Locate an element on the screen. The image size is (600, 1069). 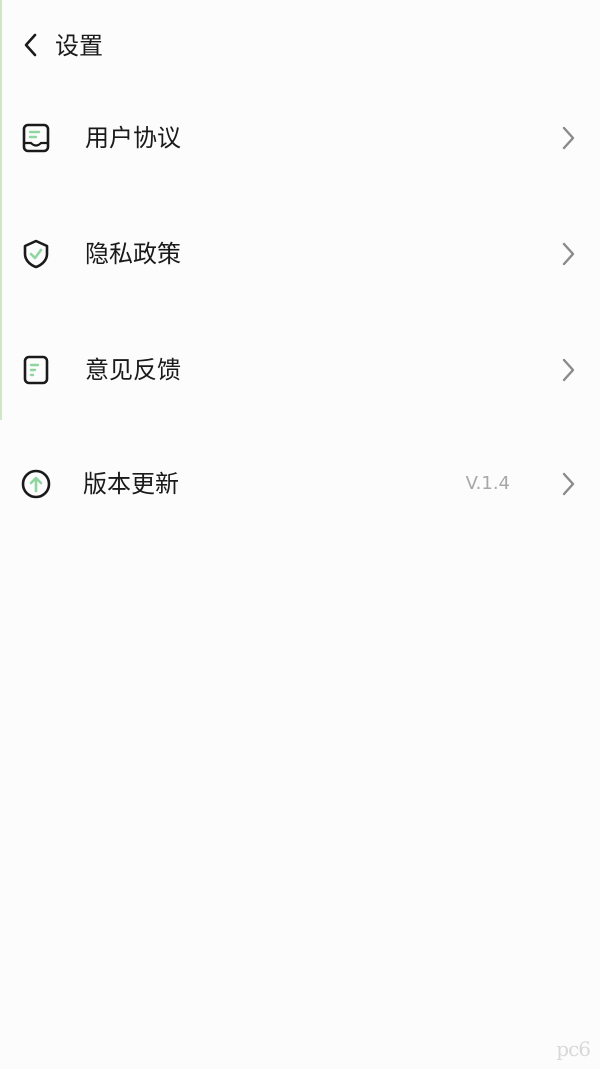
feedback-note-icon is located at coordinates (36, 370).